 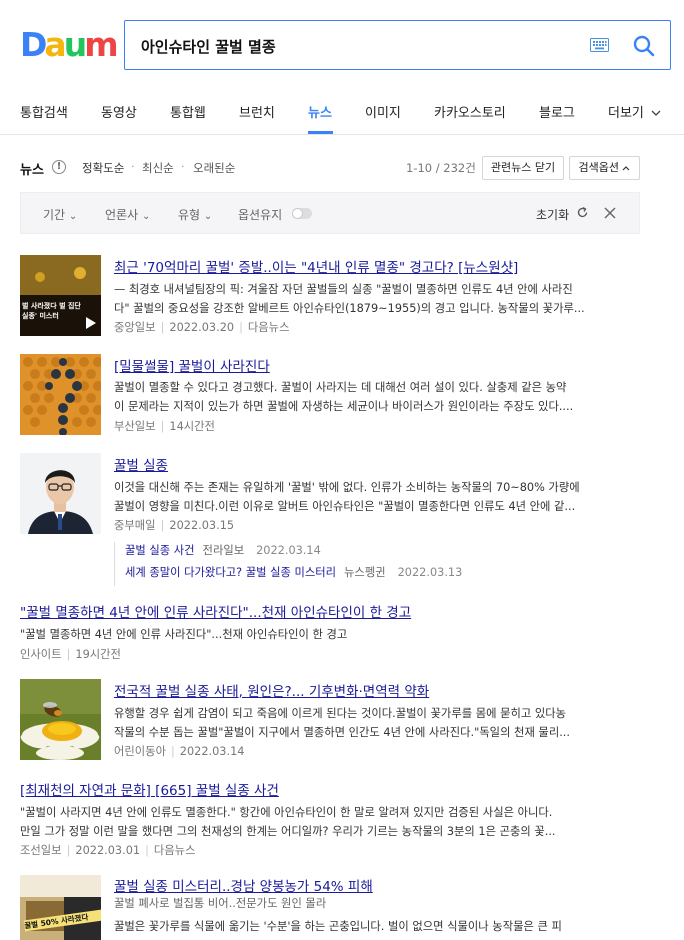 I want to click on portrait-image, so click(x=60, y=493).